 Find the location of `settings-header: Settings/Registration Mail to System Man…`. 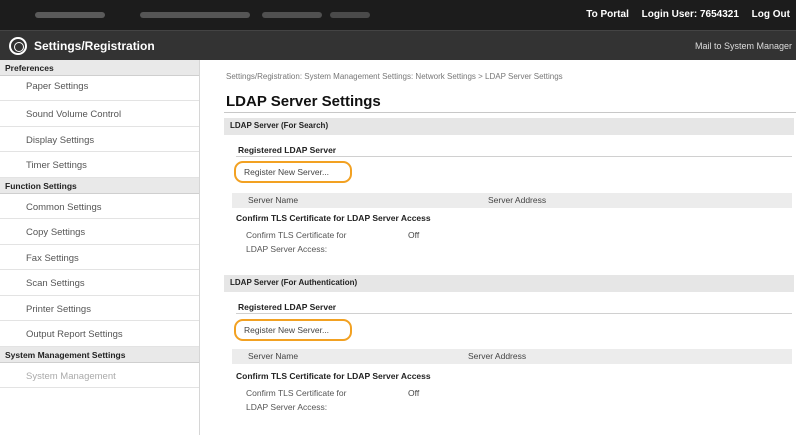

settings-header: Settings/Registration Mail to System Man… is located at coordinates (398, 45).